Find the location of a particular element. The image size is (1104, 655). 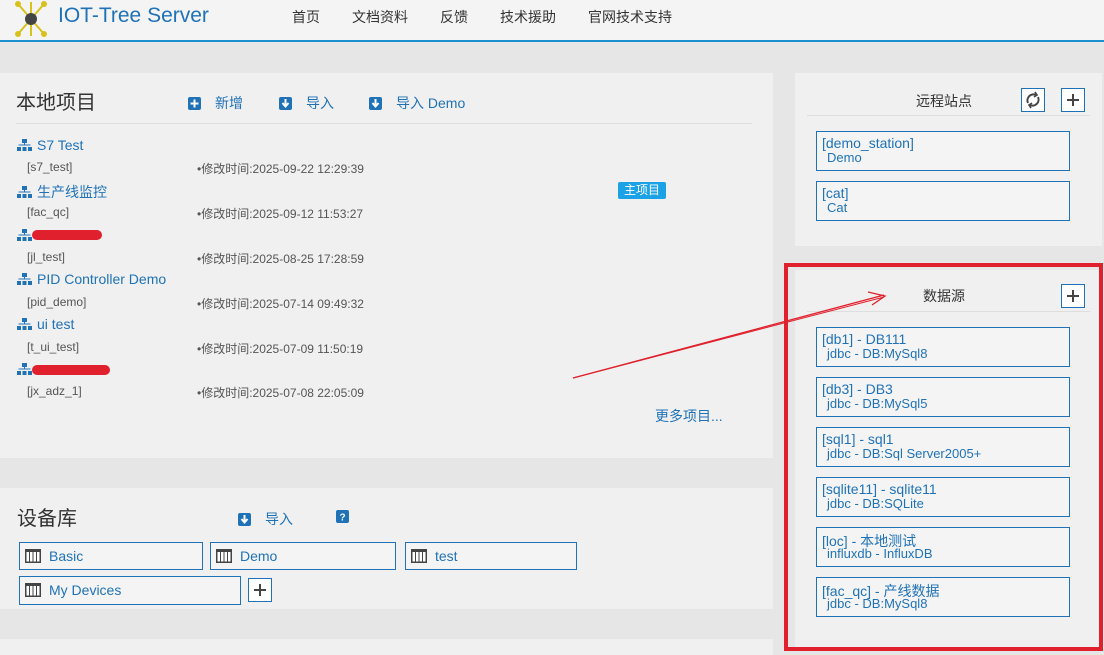

plus-square-icon is located at coordinates (194, 103).